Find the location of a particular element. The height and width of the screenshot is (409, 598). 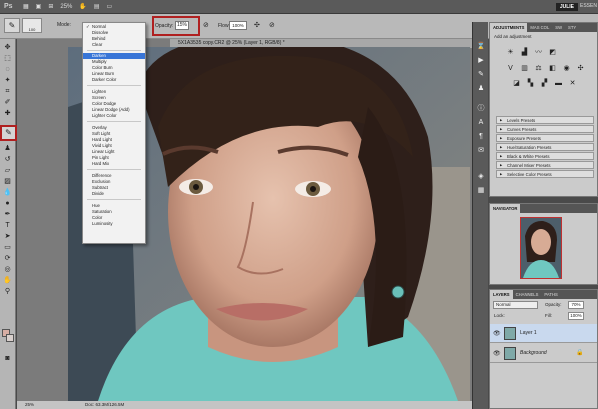

minibridge-icon: ▣ is located at coordinates (39, 6).